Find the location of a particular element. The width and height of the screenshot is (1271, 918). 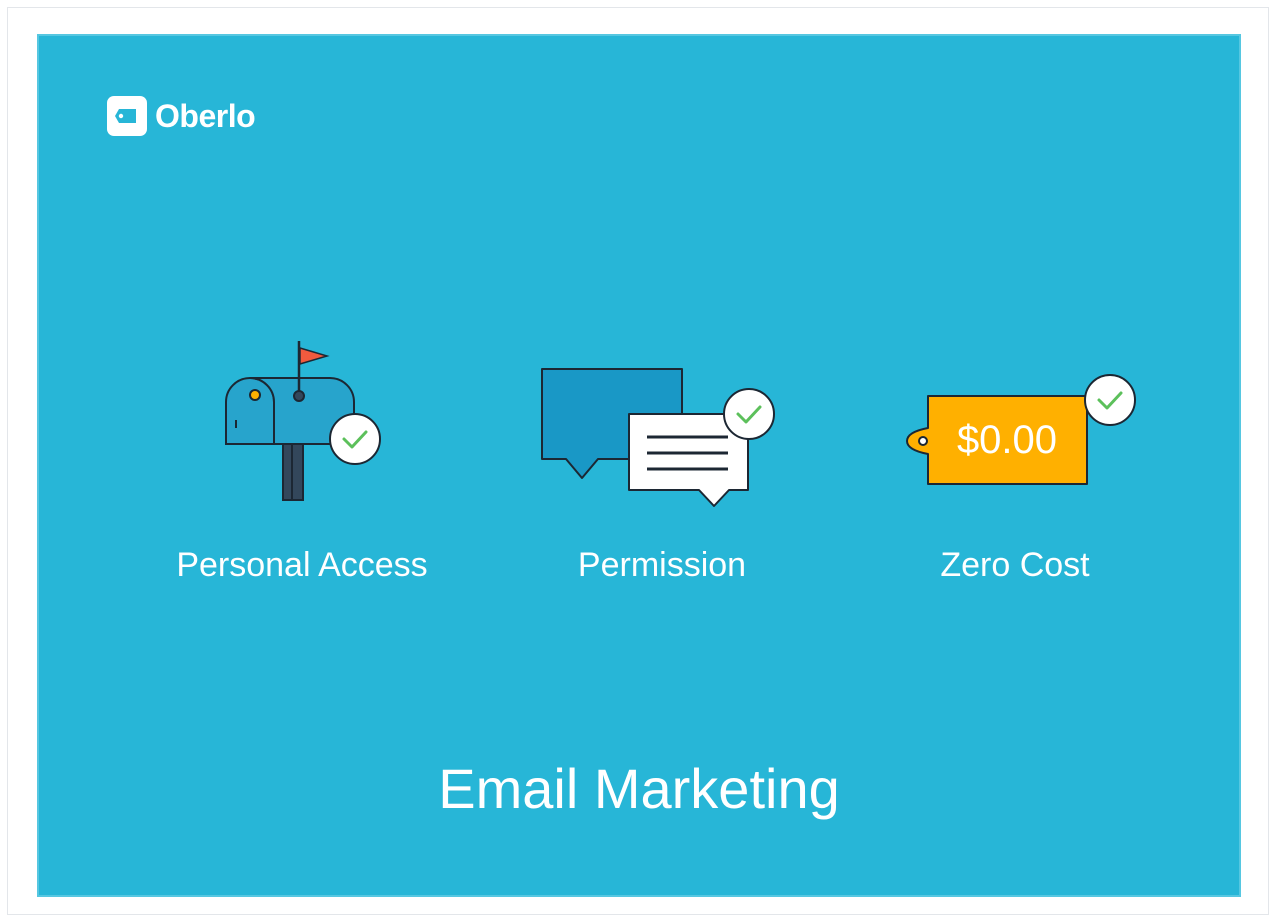

feature-permission: Permission is located at coordinates (662, 466).